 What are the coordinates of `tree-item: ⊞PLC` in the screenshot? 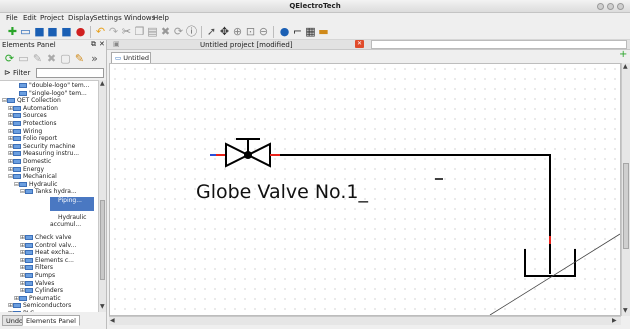 It's located at (21, 311).